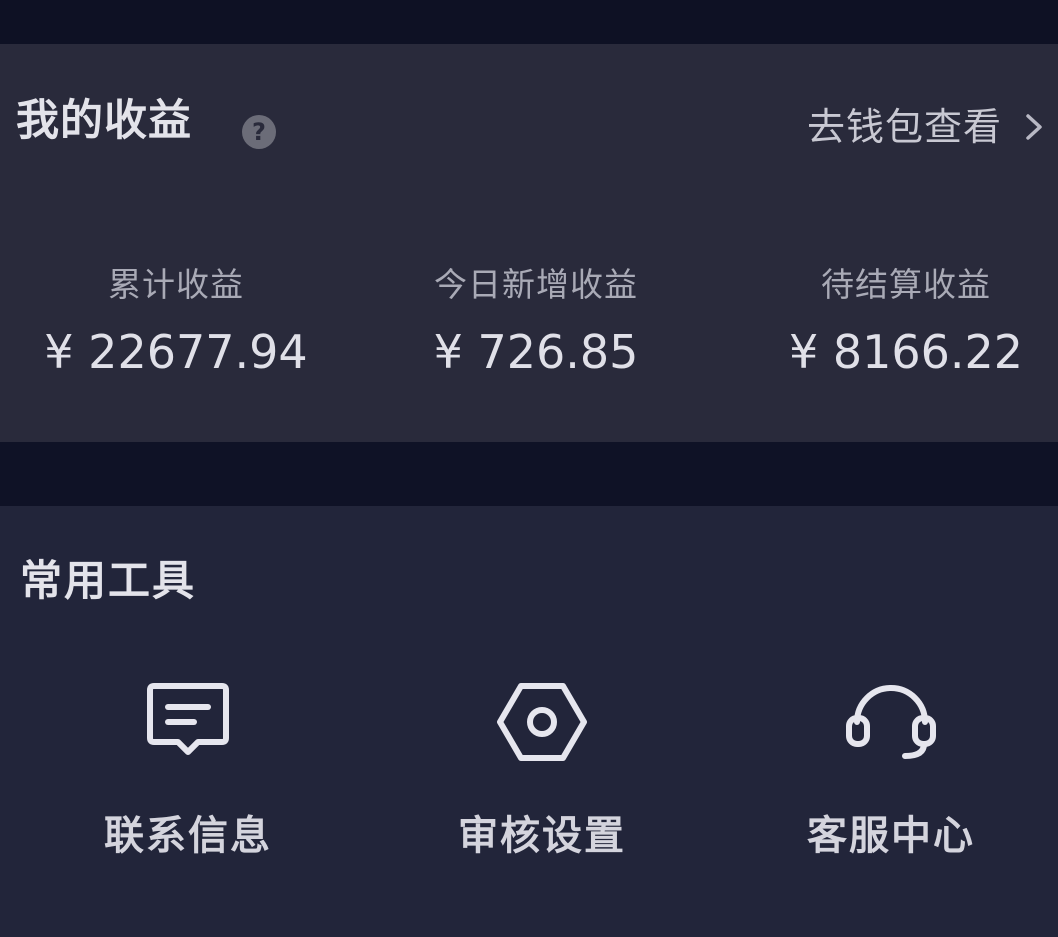 The width and height of the screenshot is (1058, 937). Describe the element at coordinates (886, 764) in the screenshot. I see `tool-customer-service: 客服中心` at that location.